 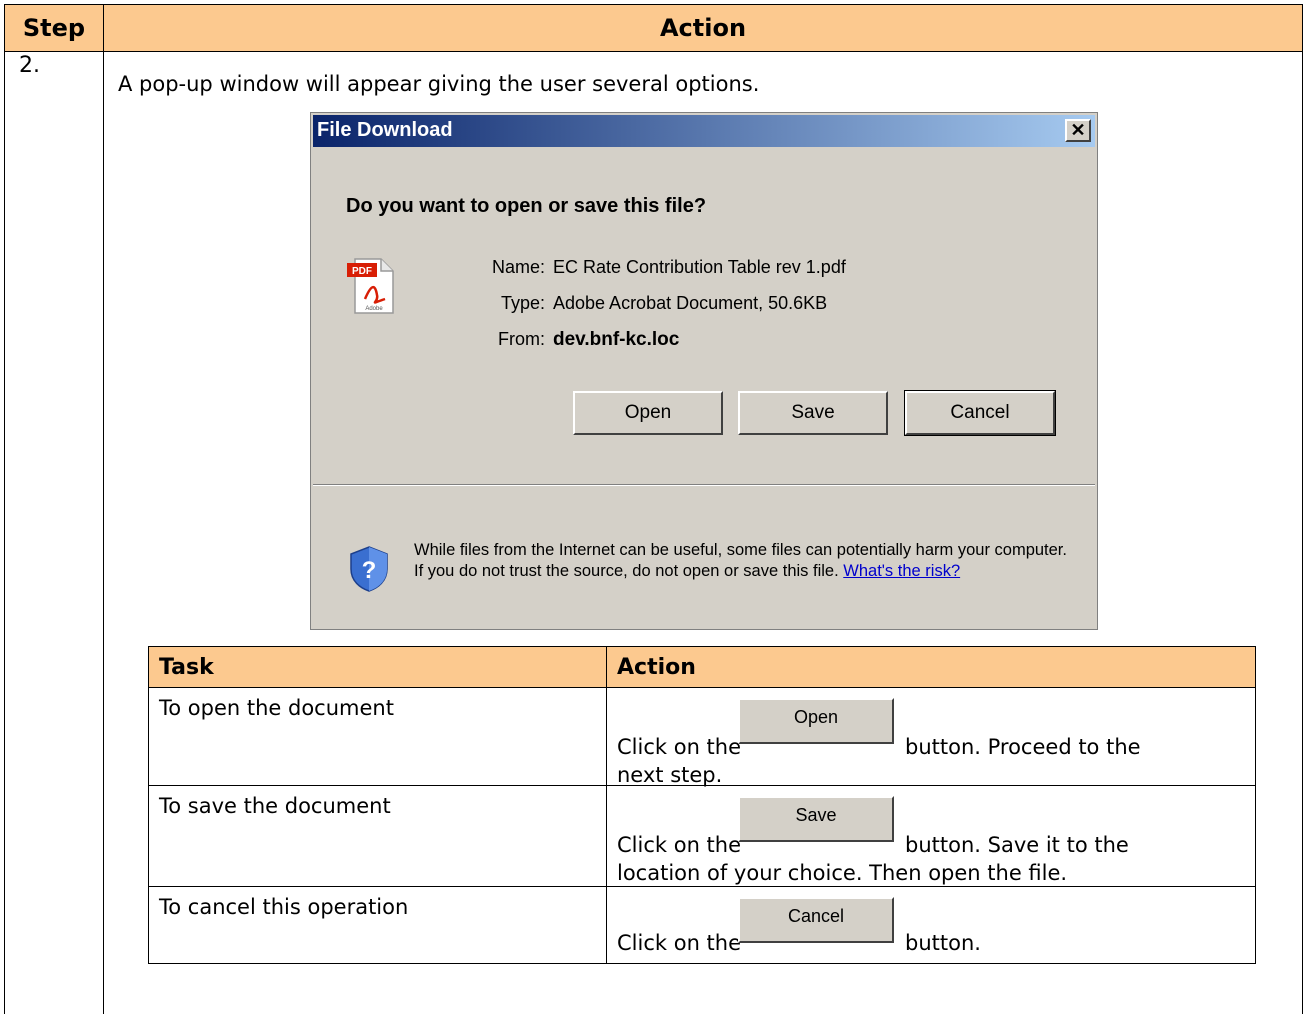 I want to click on close-button: ✕, so click(x=1078, y=130).